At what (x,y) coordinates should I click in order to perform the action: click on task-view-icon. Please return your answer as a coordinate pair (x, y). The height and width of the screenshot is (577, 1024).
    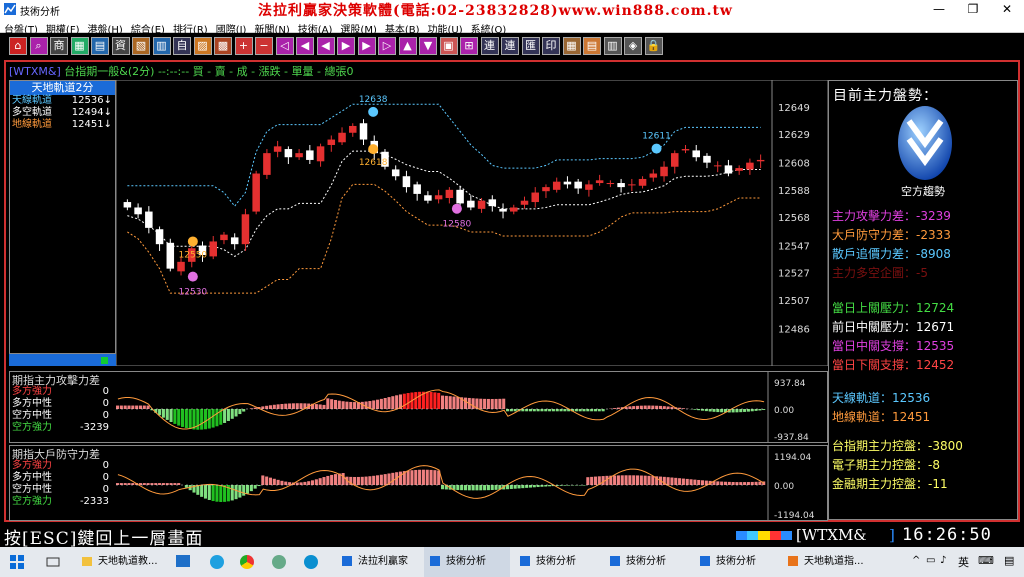
    Looking at the image, I should click on (53, 562).